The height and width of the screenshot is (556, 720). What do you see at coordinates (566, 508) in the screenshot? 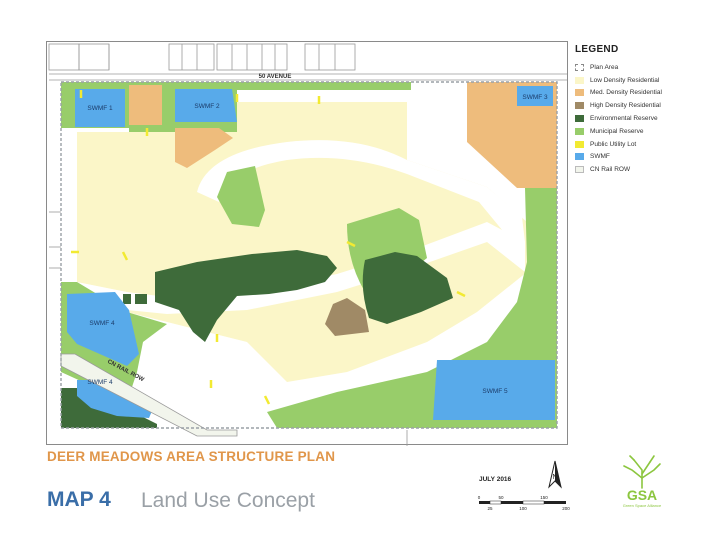
I see `scale-tick: 200` at bounding box center [566, 508].